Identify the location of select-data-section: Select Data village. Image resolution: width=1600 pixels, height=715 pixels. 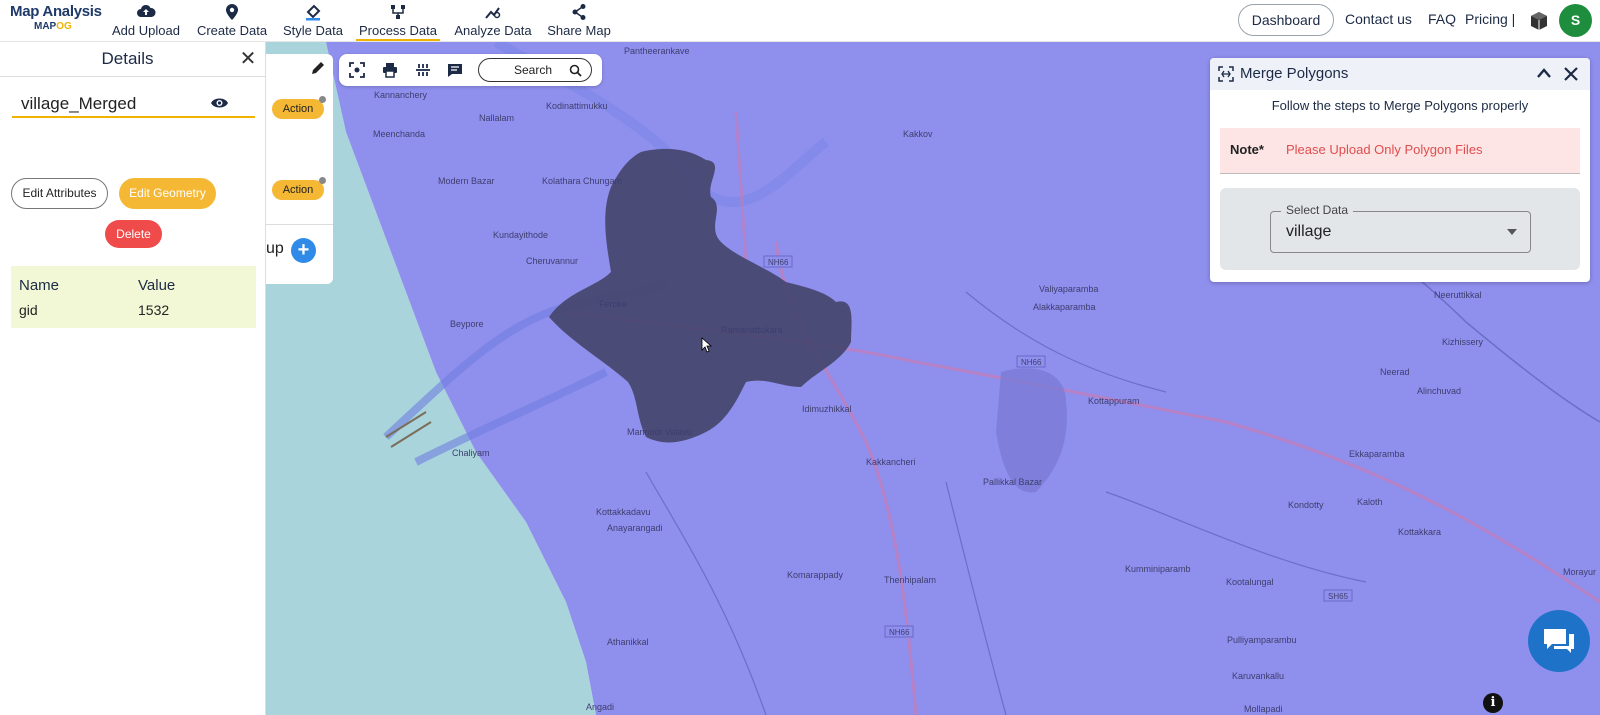
(1400, 229).